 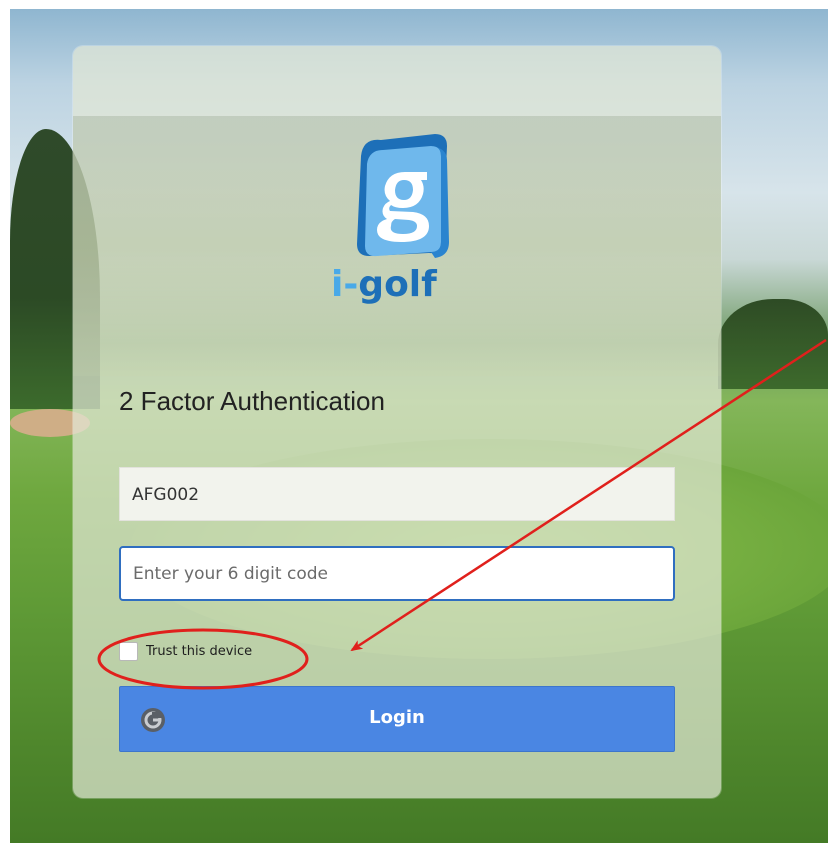 What do you see at coordinates (252, 401) in the screenshot?
I see `page-title: 2 Factor Authentication` at bounding box center [252, 401].